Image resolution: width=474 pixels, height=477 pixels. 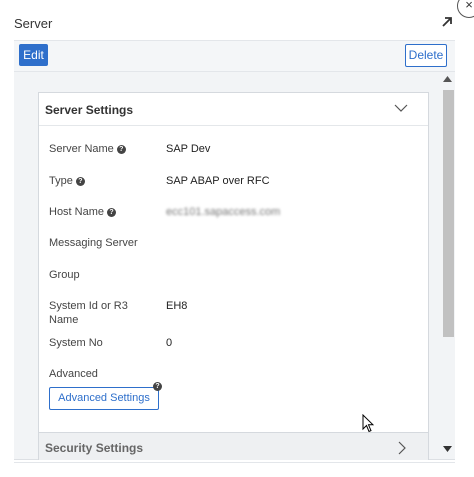 What do you see at coordinates (64, 275) in the screenshot?
I see `group-label: Group` at bounding box center [64, 275].